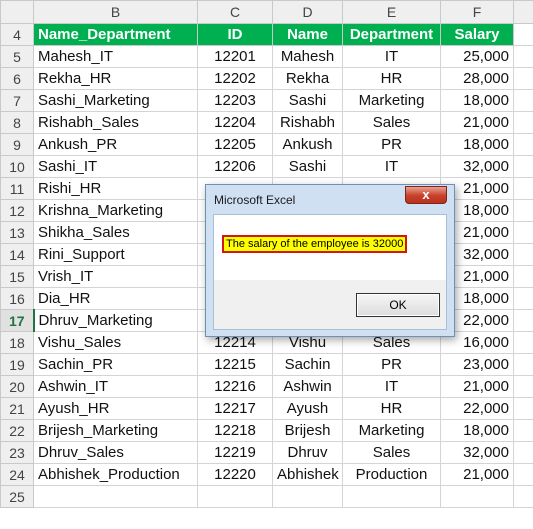  Describe the element at coordinates (307, 34) in the screenshot. I see `header-cell-name: Name` at that location.